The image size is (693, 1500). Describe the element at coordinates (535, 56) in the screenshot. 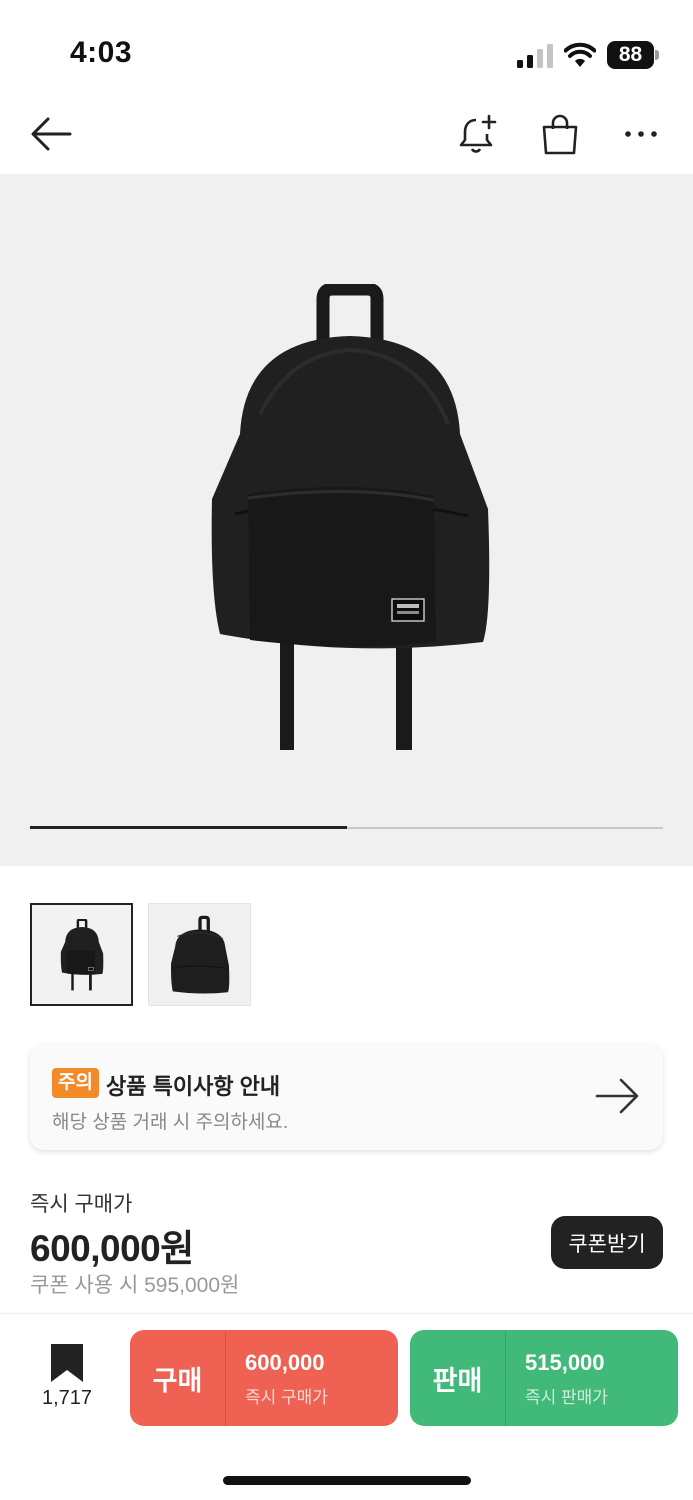

I see `cellular-signal-icon` at that location.